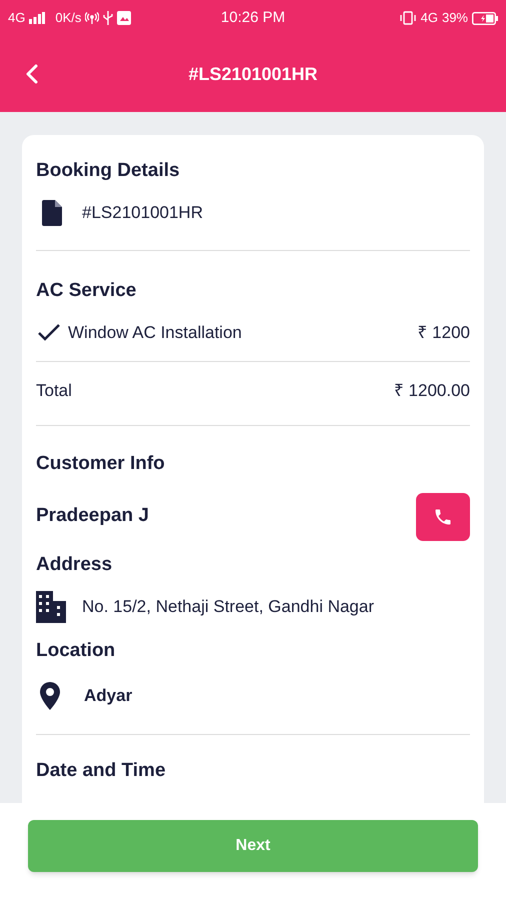 Image resolution: width=506 pixels, height=900 pixels. What do you see at coordinates (228, 607) in the screenshot?
I see `address-text: No. 15/2, Nethaji Street, Gandhi Nagar` at bounding box center [228, 607].